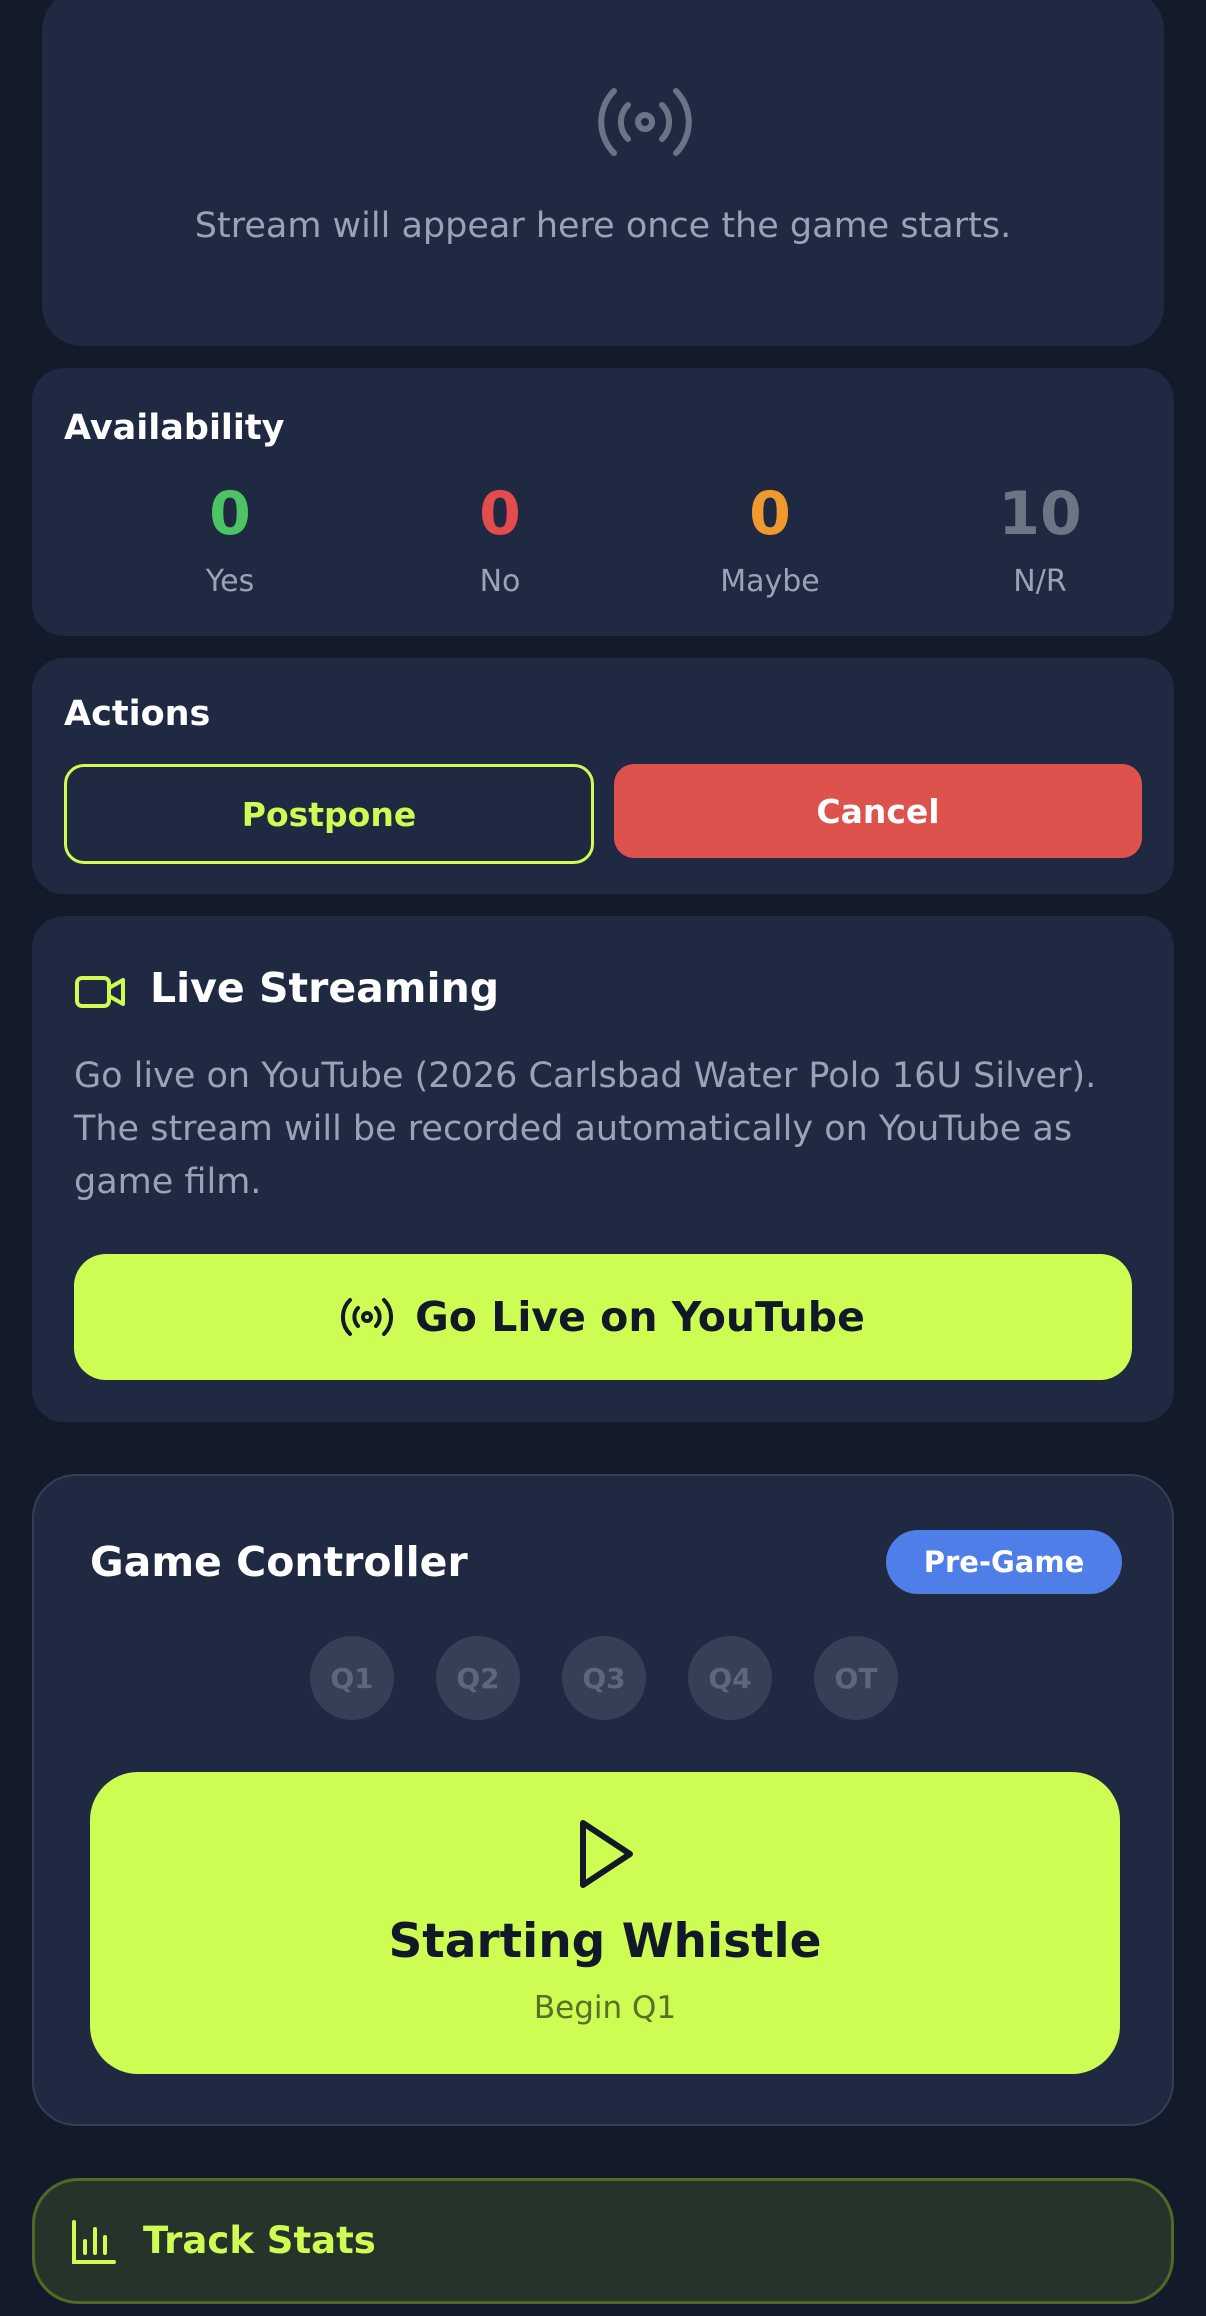 This screenshot has height=2316, width=1206. I want to click on availability-maybe: 0 Maybe, so click(770, 541).